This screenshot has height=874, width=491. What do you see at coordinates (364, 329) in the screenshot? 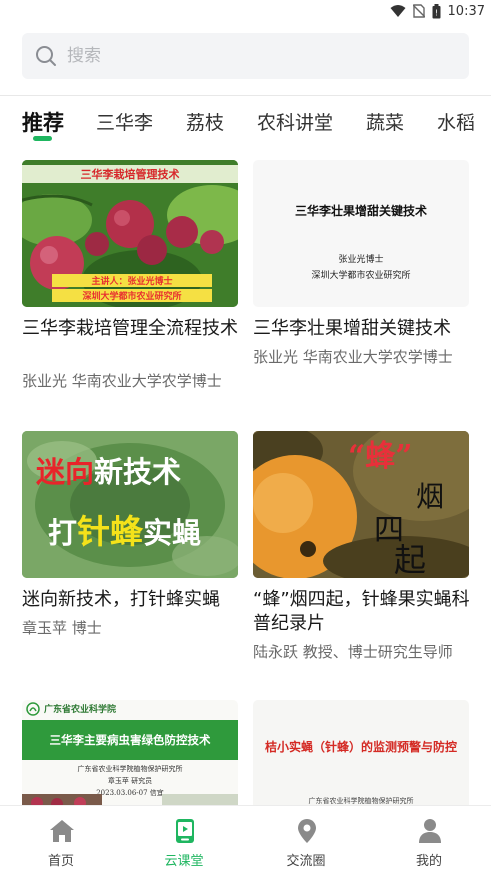
I see `course-title: 三华李壮果增甜关键技术` at bounding box center [364, 329].